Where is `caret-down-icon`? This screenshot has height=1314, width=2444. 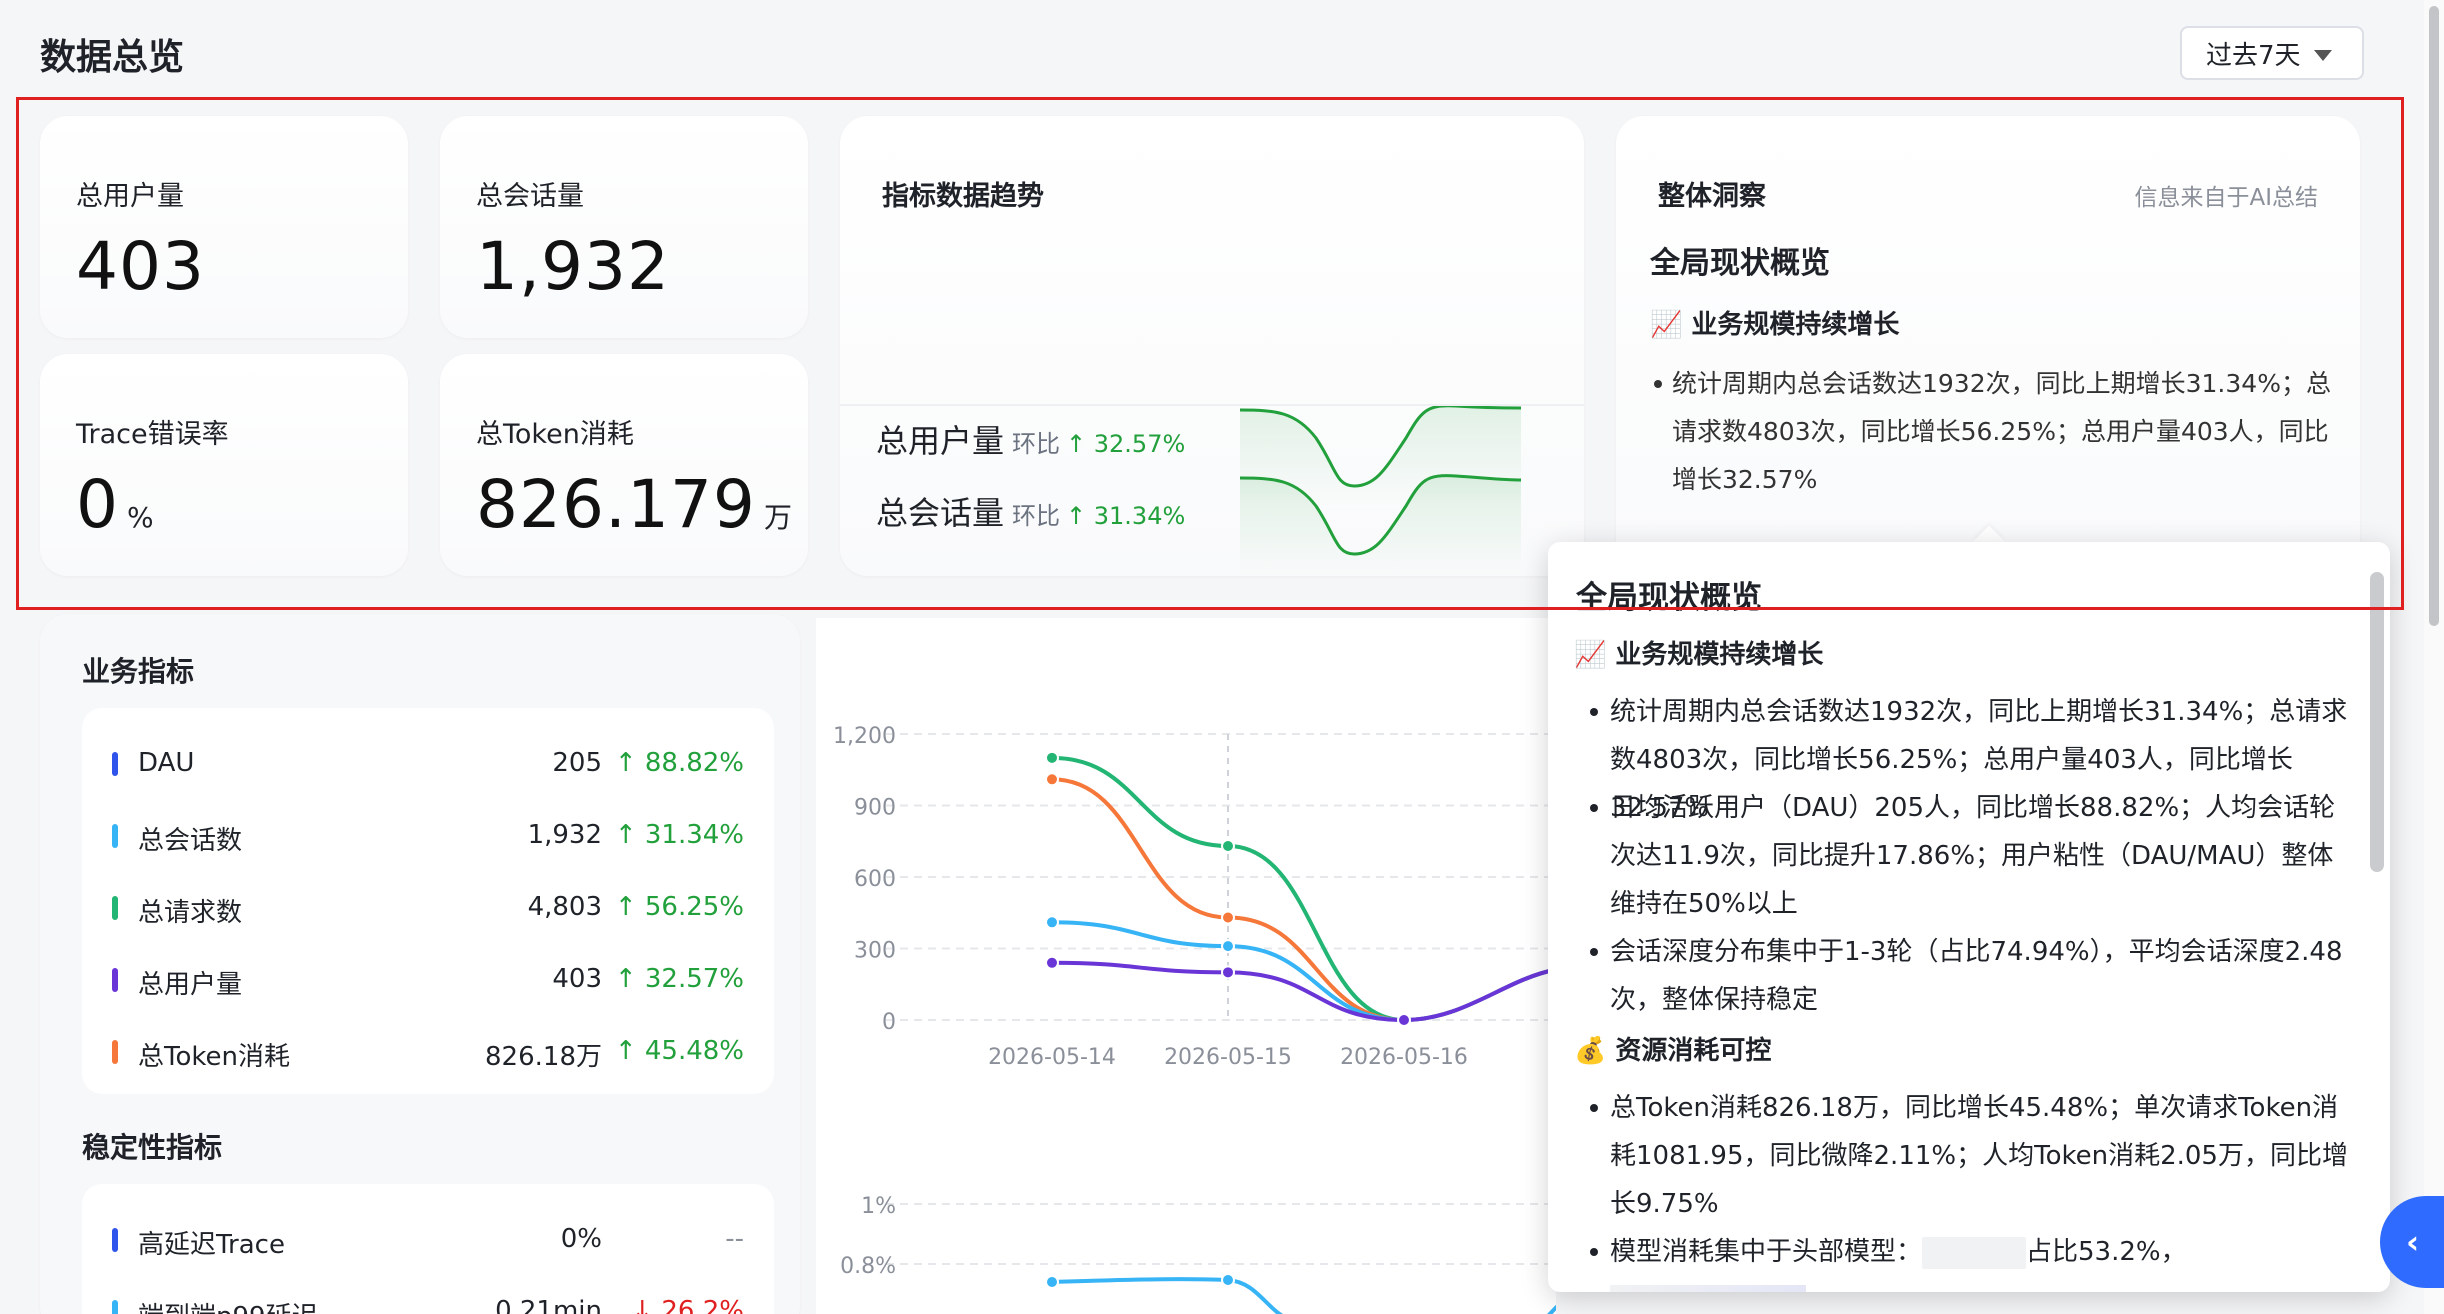
caret-down-icon is located at coordinates (2323, 55).